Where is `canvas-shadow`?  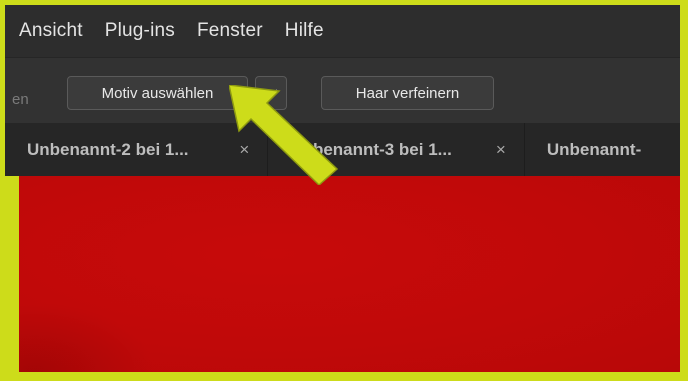
canvas-shadow is located at coordinates (80, 337).